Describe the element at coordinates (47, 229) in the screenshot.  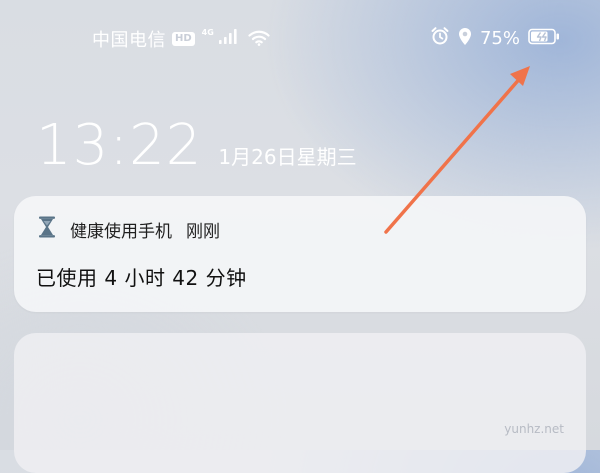
I see `hourglass-icon` at that location.